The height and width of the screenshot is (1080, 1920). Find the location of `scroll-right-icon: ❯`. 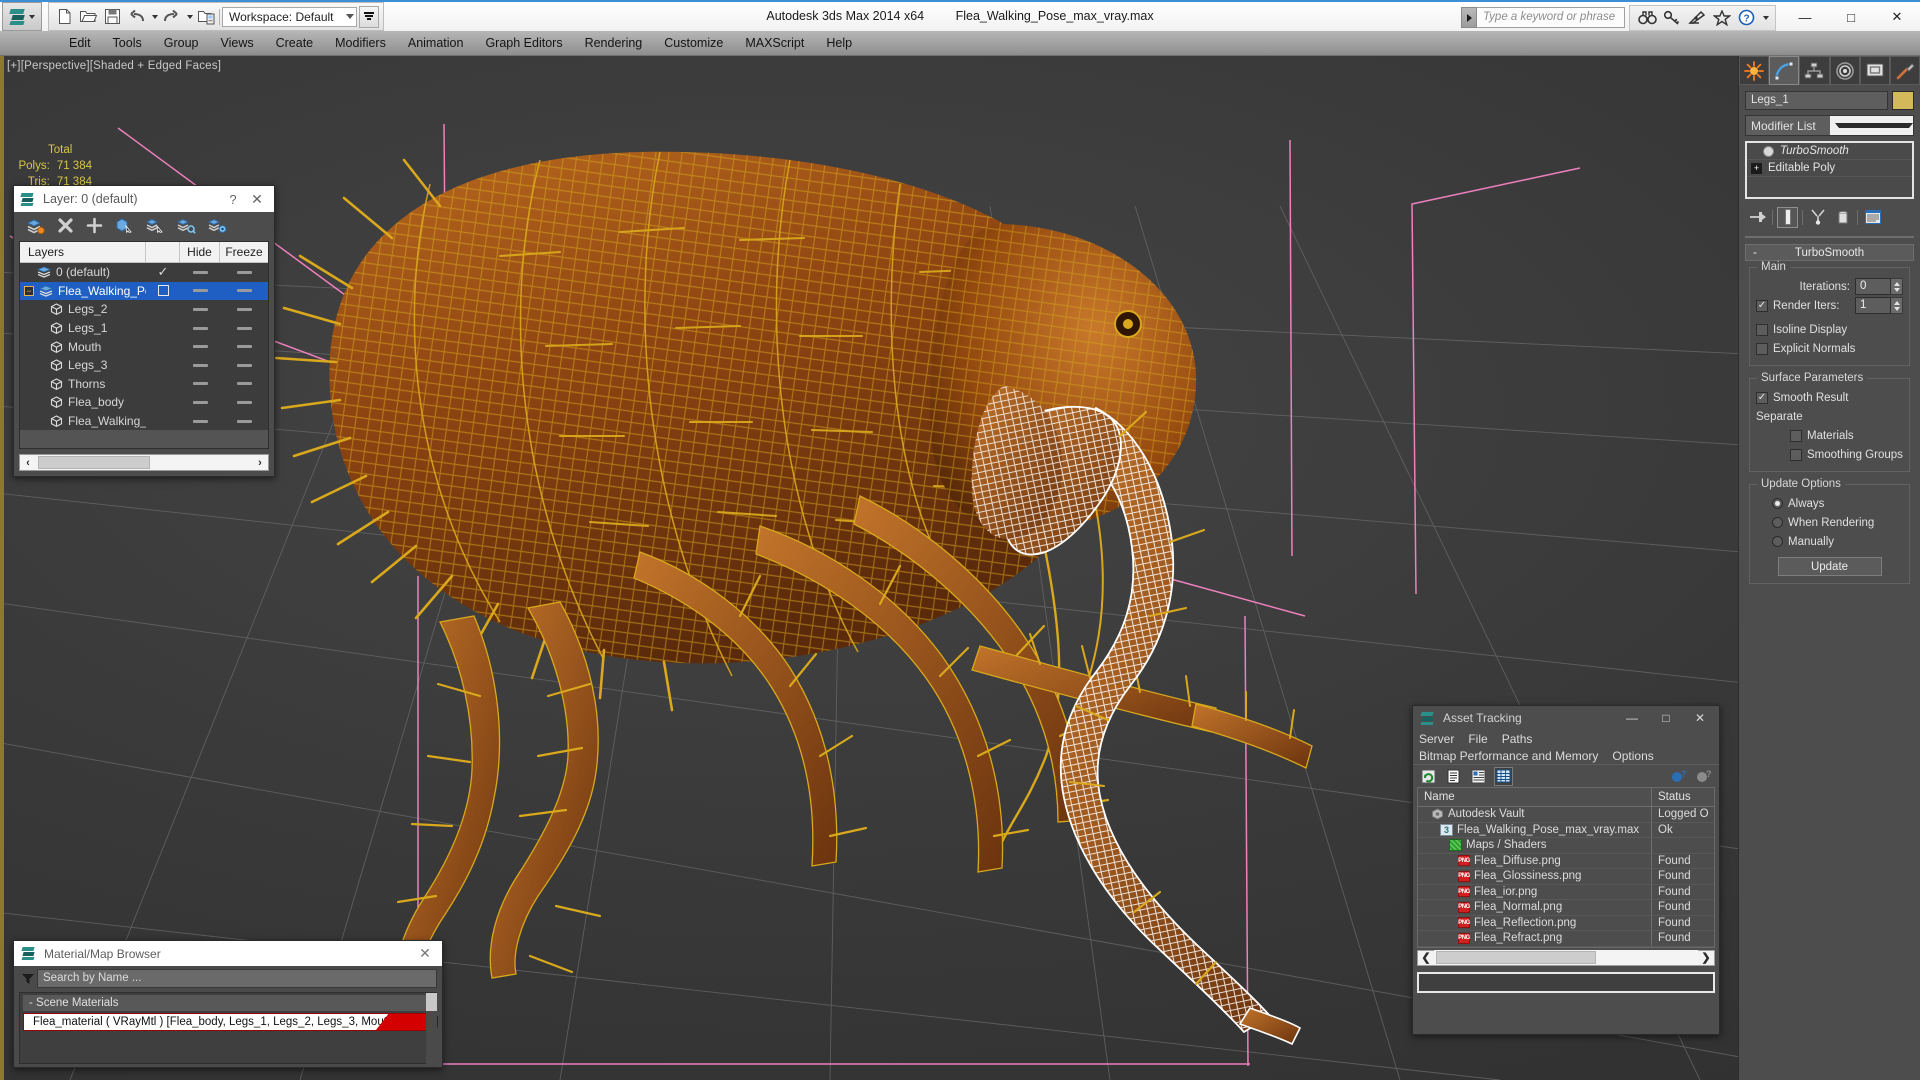

scroll-right-icon: ❯ is located at coordinates (1706, 957).